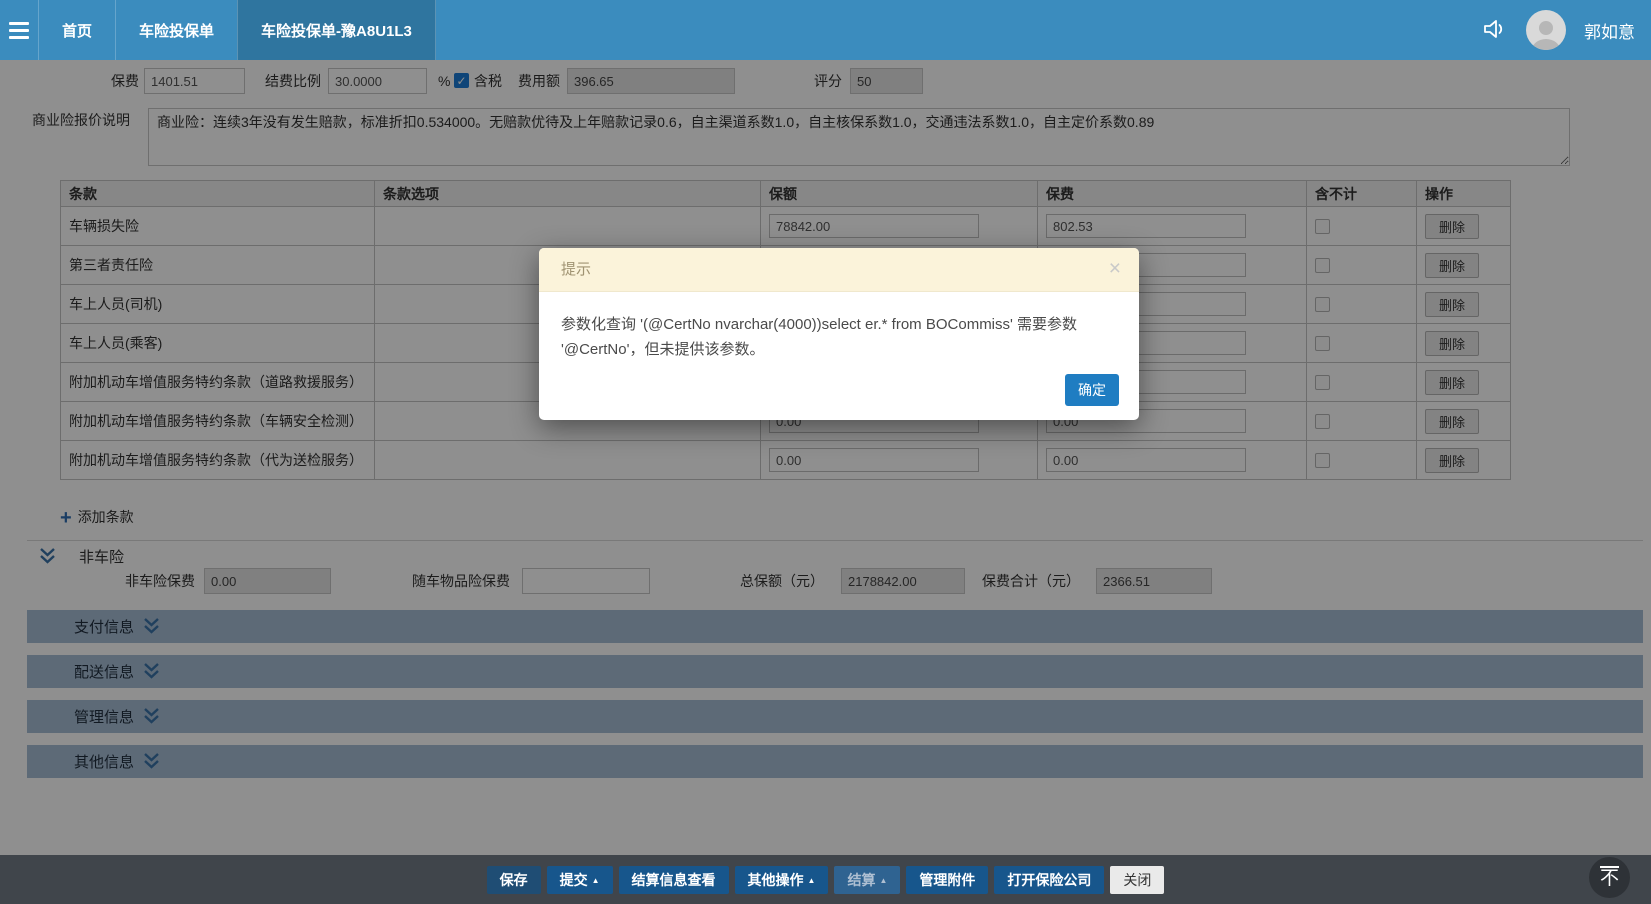  Describe the element at coordinates (576, 269) in the screenshot. I see `dialog-title: 提示` at that location.